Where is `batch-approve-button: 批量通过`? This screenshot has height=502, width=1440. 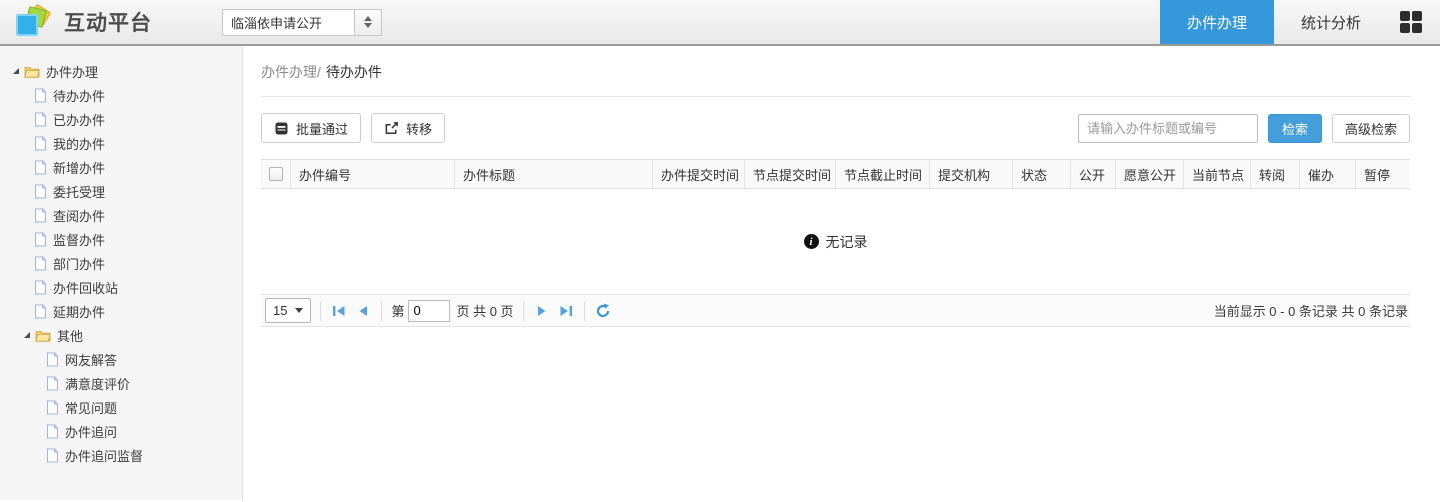
batch-approve-button: 批量通过 is located at coordinates (311, 128).